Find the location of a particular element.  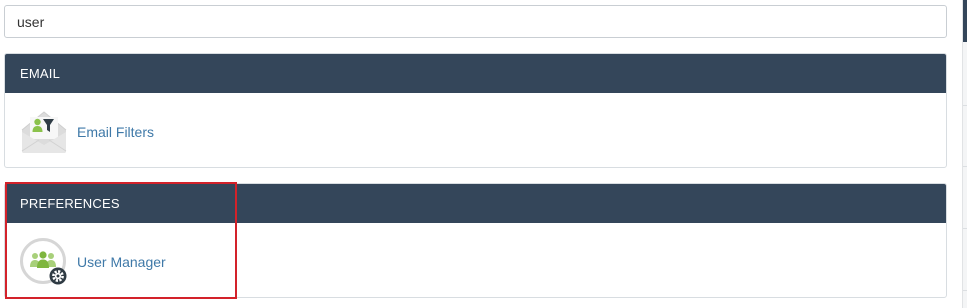

user-manager-icon is located at coordinates (44, 262).